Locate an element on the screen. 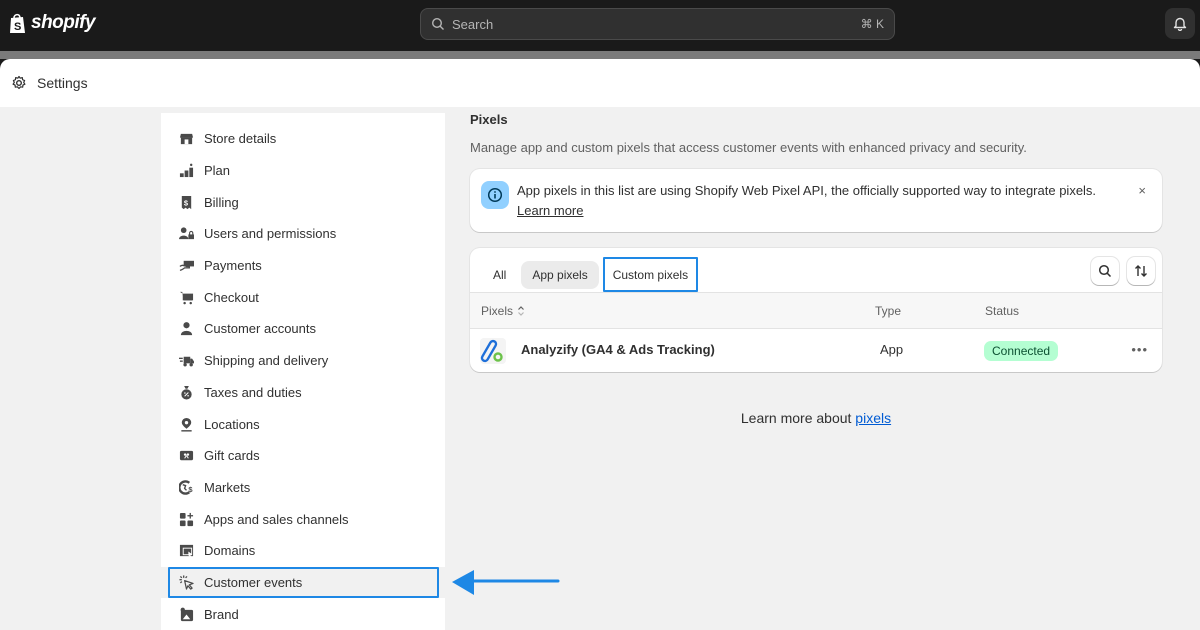 This screenshot has width=1200, height=630. sidebar-item-apps-and-sales-channels: Apps and sales channels is located at coordinates (303, 519).